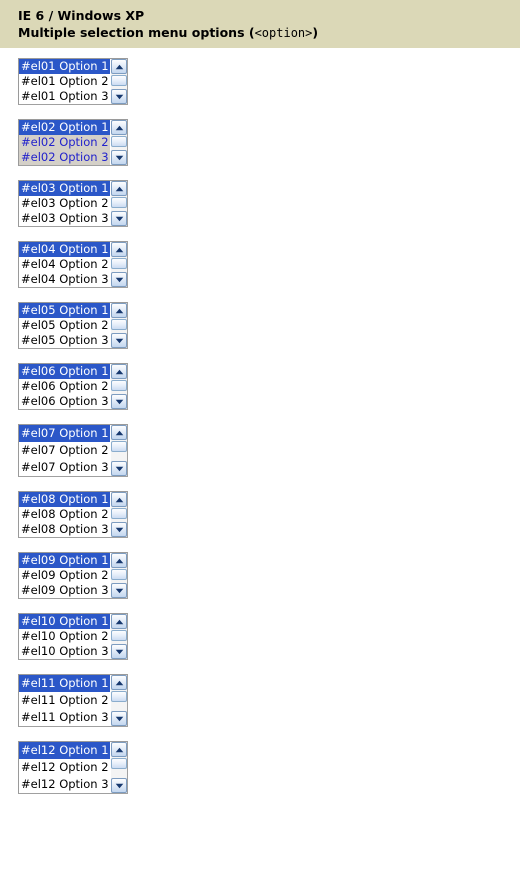 The image size is (520, 876). I want to click on scrollbar-el03, so click(118, 203).